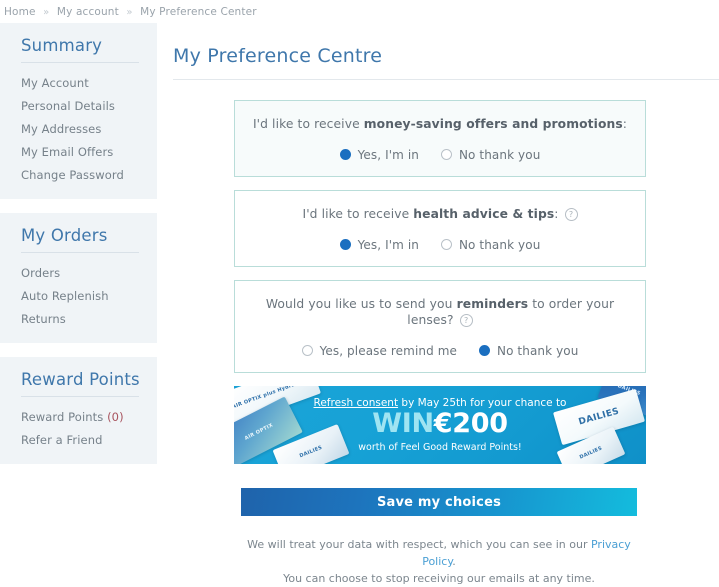  What do you see at coordinates (64, 235) in the screenshot?
I see `sidebar-card-title-my-orders: My Orders` at bounding box center [64, 235].